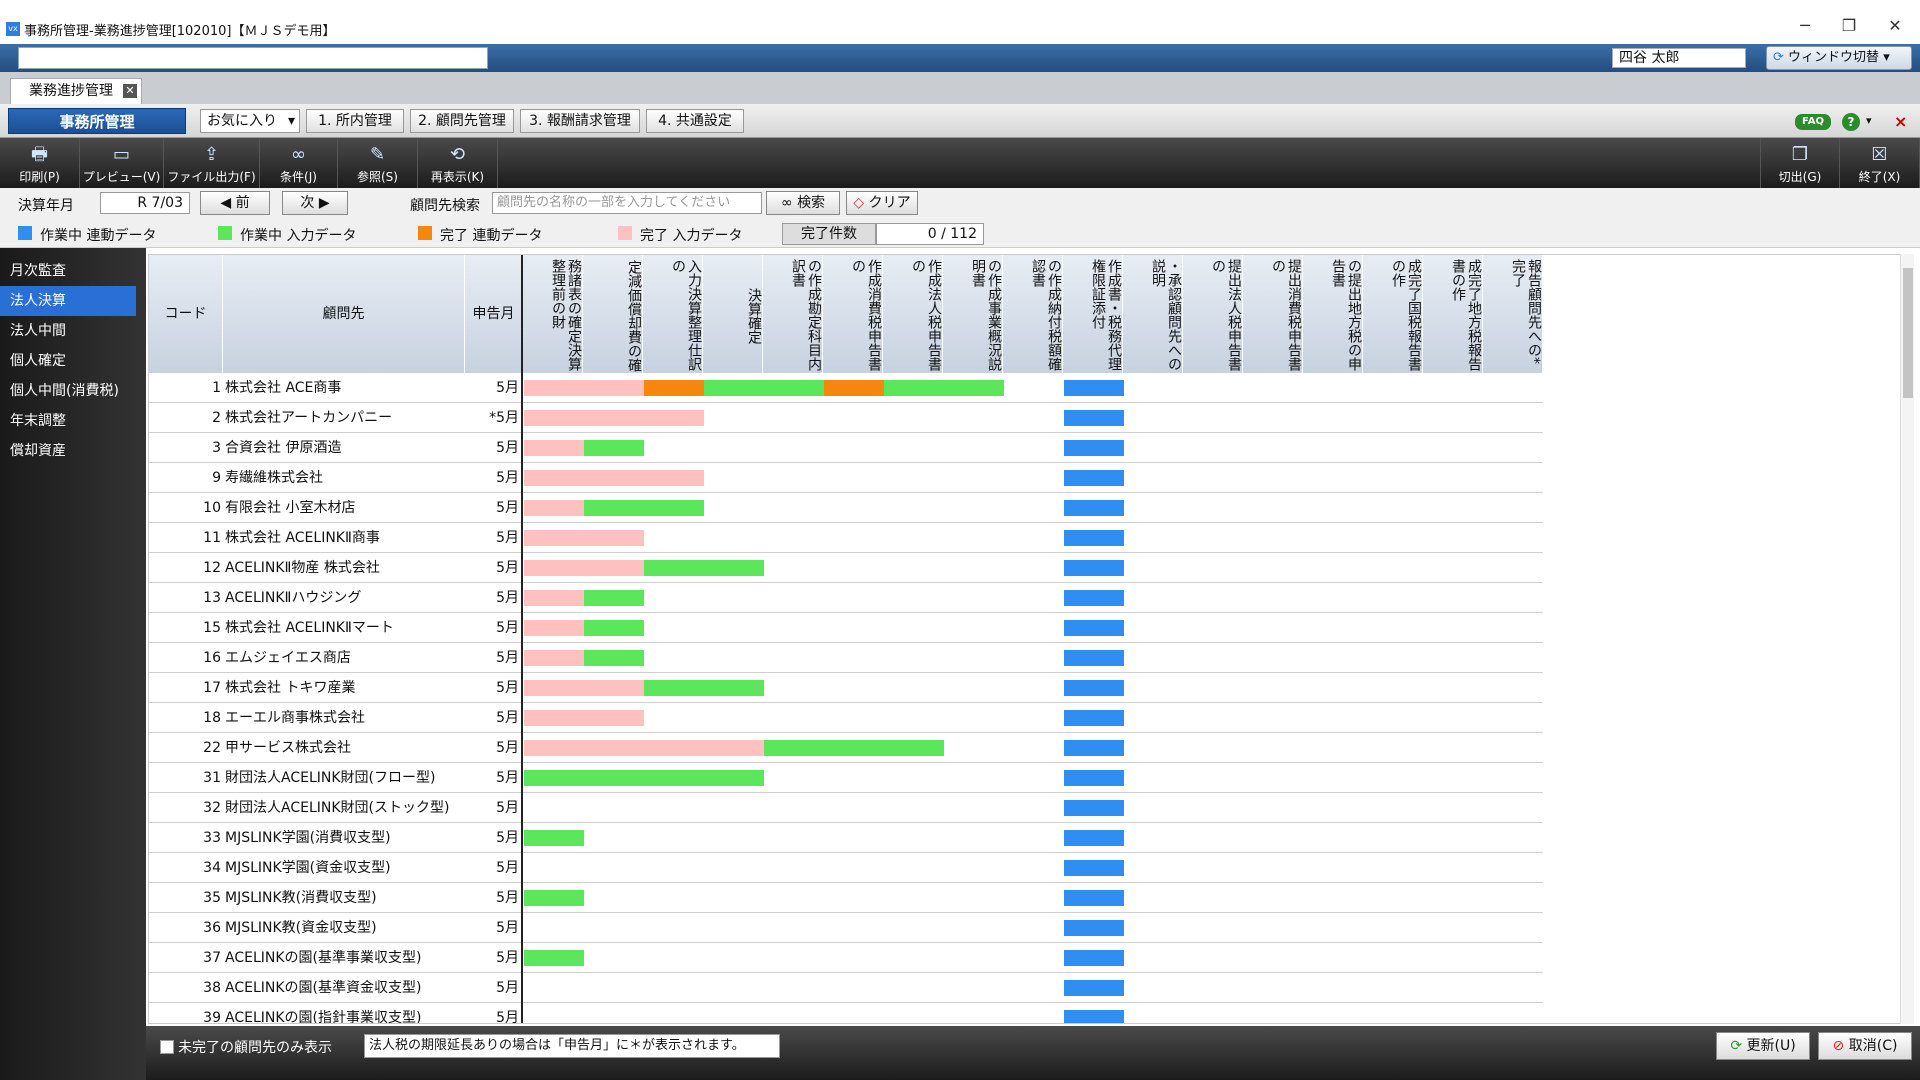 This screenshot has width=1920, height=1080. What do you see at coordinates (846, 628) in the screenshot?
I see `table-row: 15 株式会社 ACELINKⅡマート 5月` at bounding box center [846, 628].